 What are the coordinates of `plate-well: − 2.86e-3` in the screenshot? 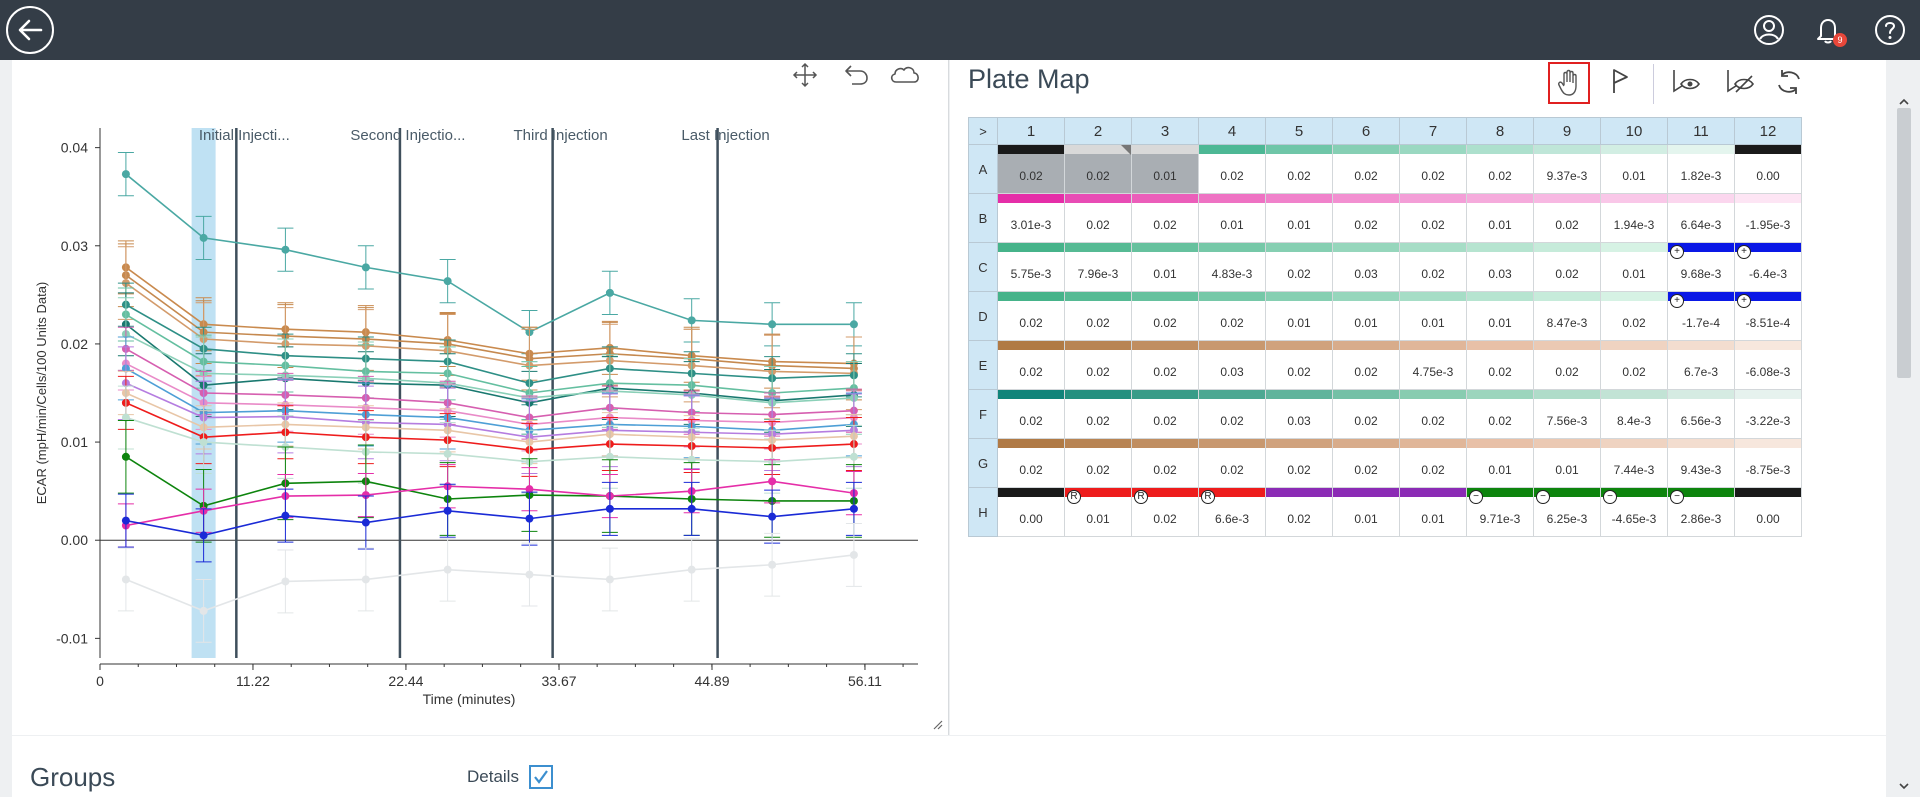 It's located at (1701, 512).